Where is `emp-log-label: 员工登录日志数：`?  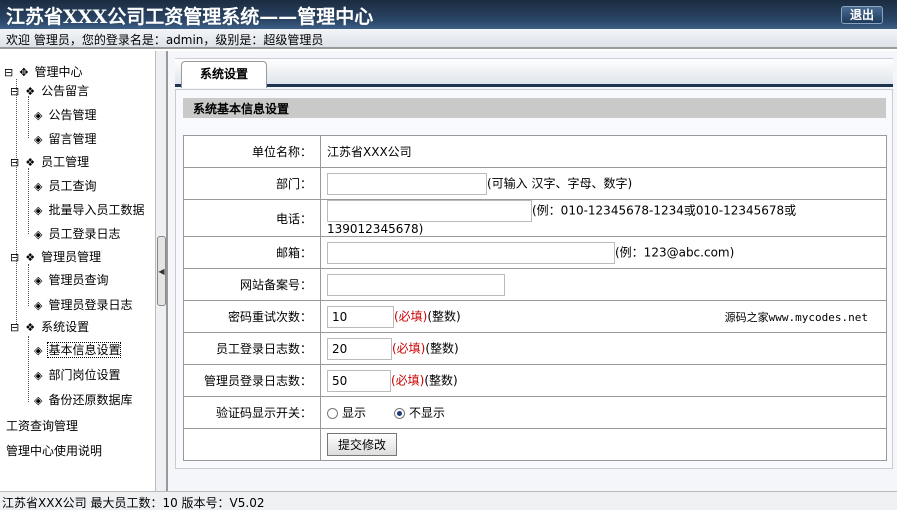
emp-log-label: 员工登录日志数： is located at coordinates (252, 348).